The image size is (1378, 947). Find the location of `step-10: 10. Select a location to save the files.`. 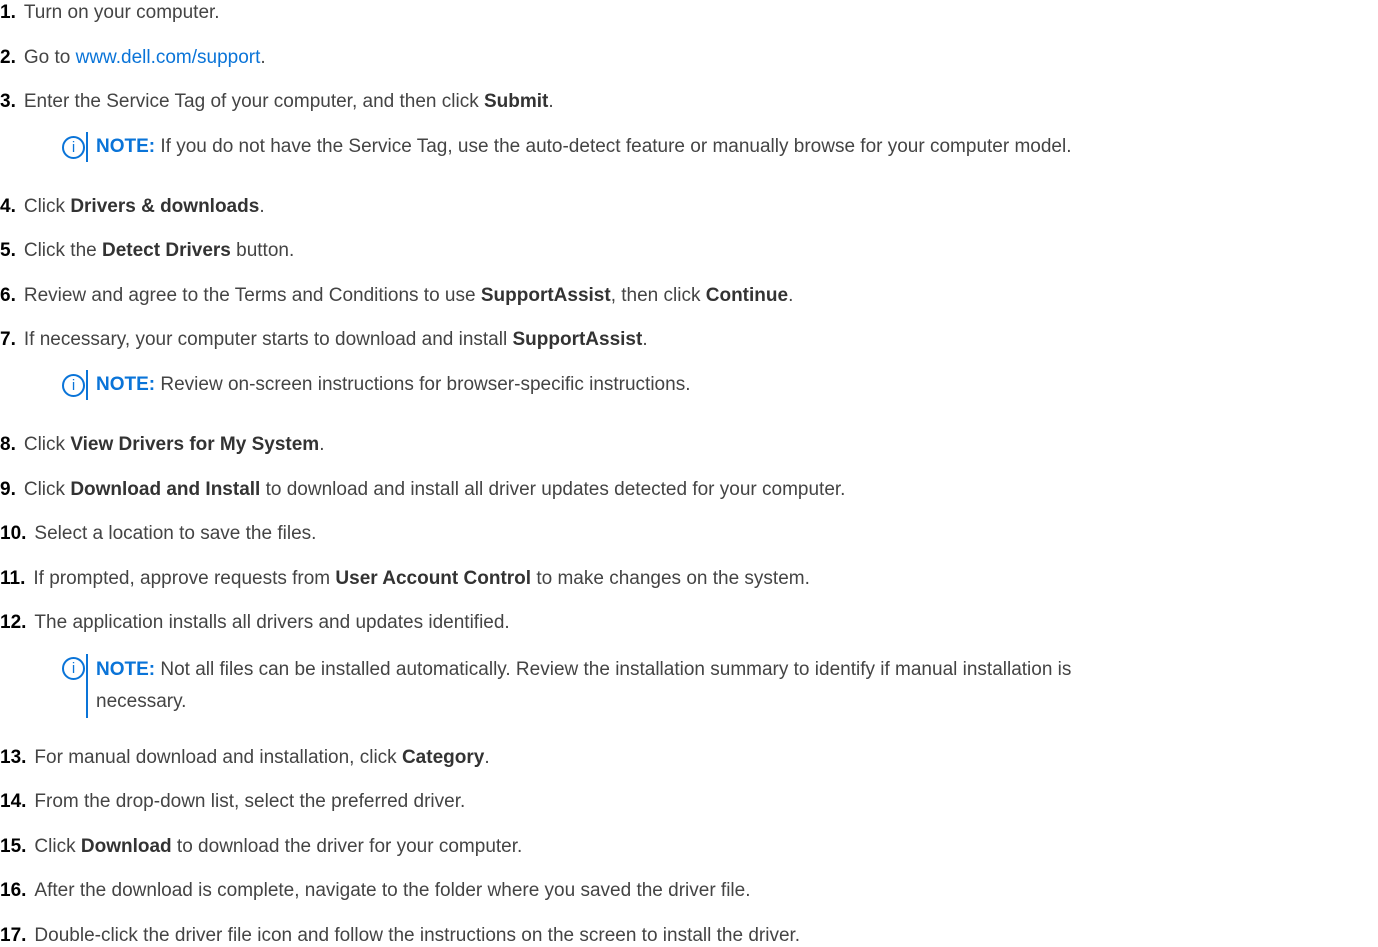

step-10: 10. Select a location to save the files. is located at coordinates (158, 534).